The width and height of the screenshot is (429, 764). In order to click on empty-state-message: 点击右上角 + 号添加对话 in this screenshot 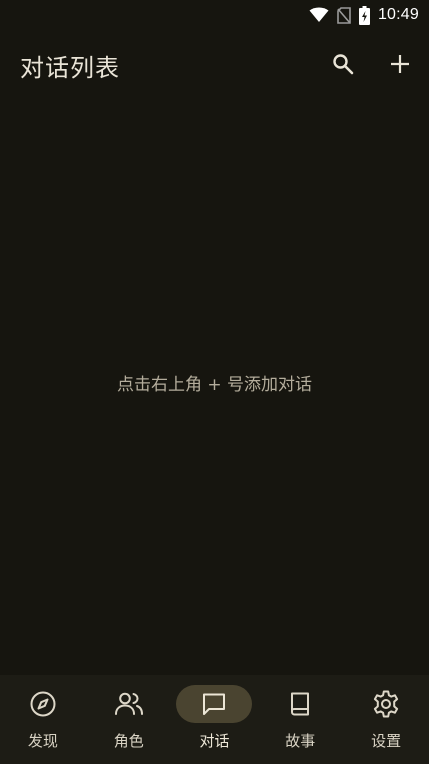, I will do `click(214, 385)`.